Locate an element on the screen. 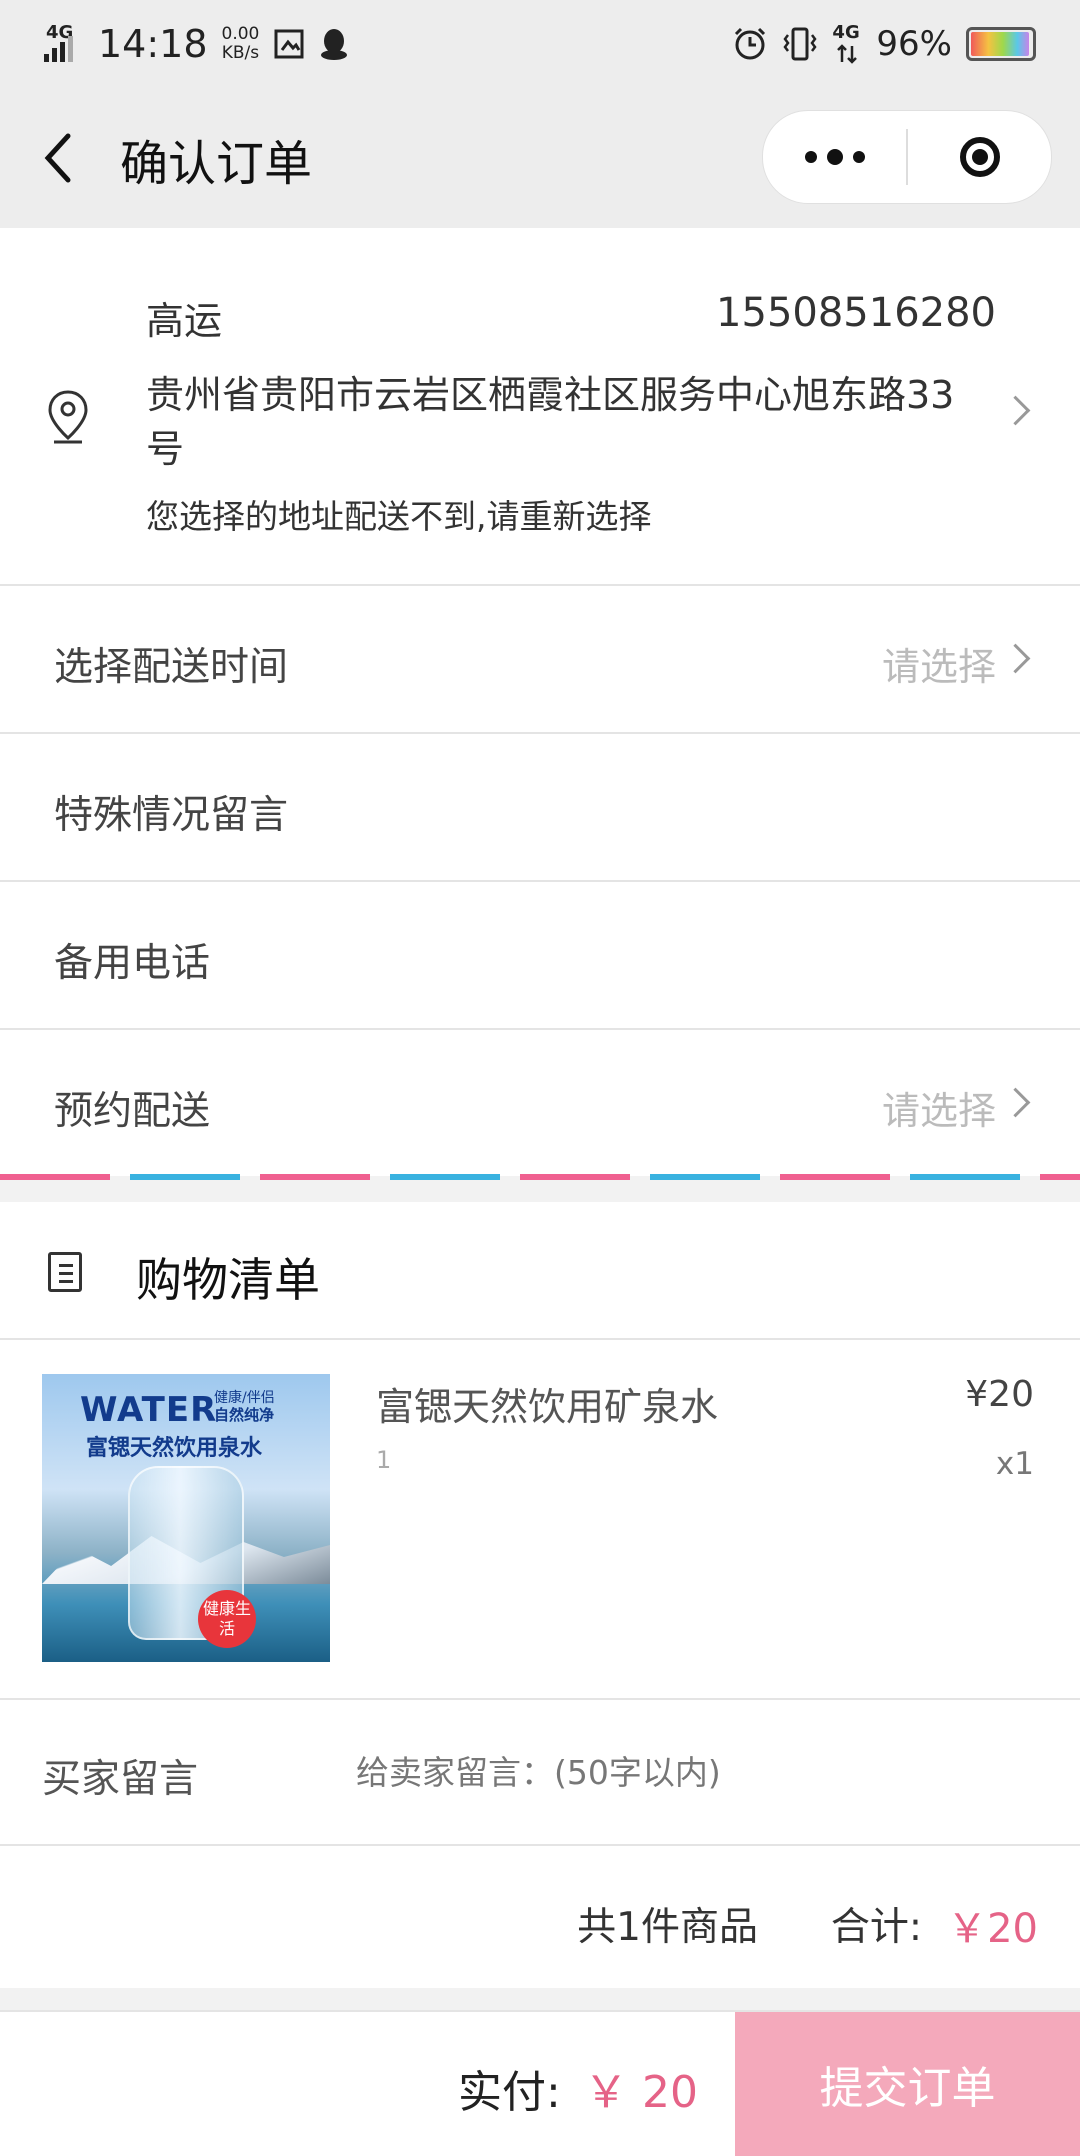  status-bar: 4G 14:18 0.00 KB/s 4G 96% is located at coordinates (540, 44).